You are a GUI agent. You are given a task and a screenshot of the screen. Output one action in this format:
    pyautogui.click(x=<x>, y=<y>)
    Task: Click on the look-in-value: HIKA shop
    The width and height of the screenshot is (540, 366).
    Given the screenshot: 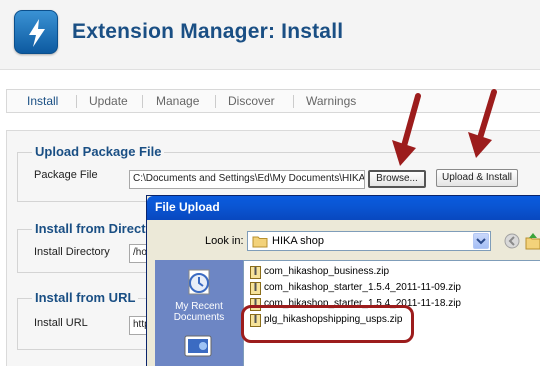 What is the action you would take?
    pyautogui.click(x=298, y=241)
    